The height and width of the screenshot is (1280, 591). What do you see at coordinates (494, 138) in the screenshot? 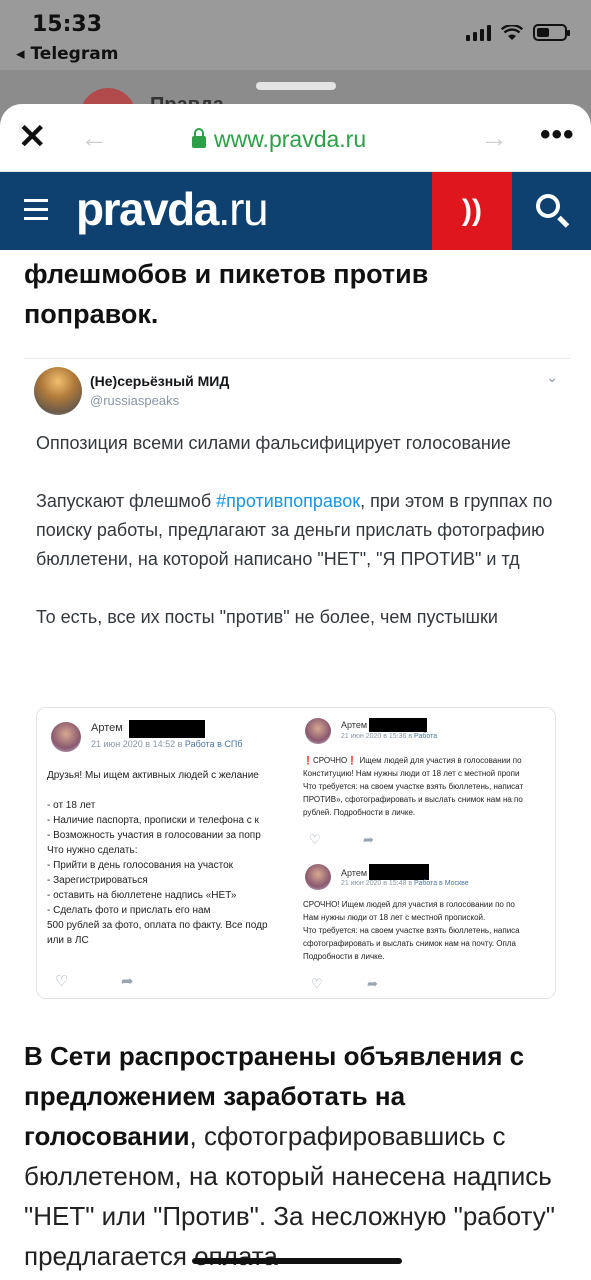
I see `forward-arrow-icon: →` at bounding box center [494, 138].